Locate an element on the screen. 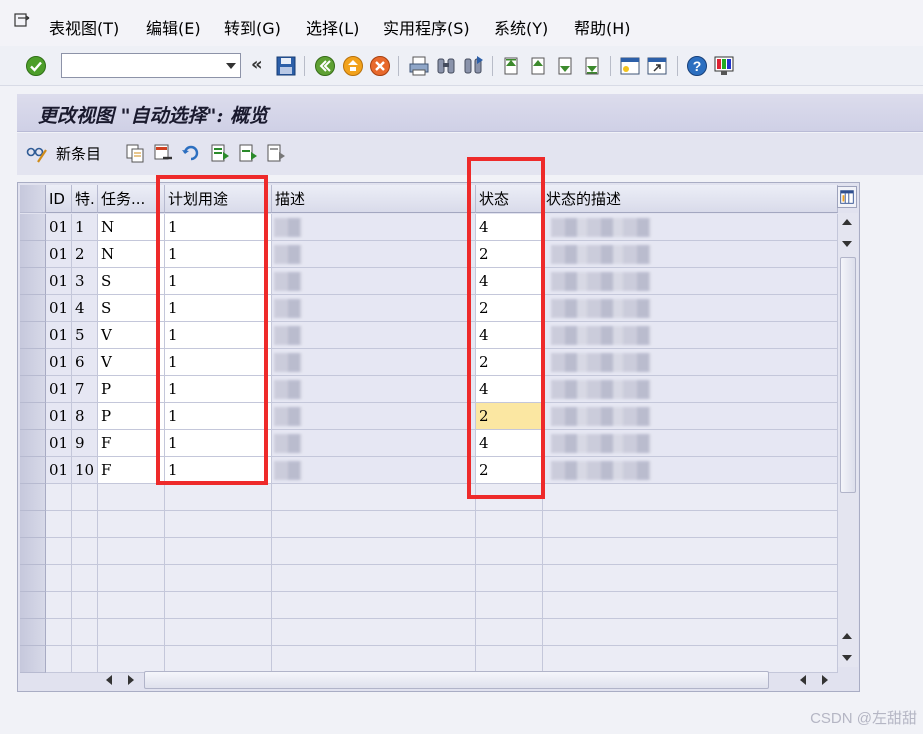 The image size is (923, 734). command-field is located at coordinates (151, 65).